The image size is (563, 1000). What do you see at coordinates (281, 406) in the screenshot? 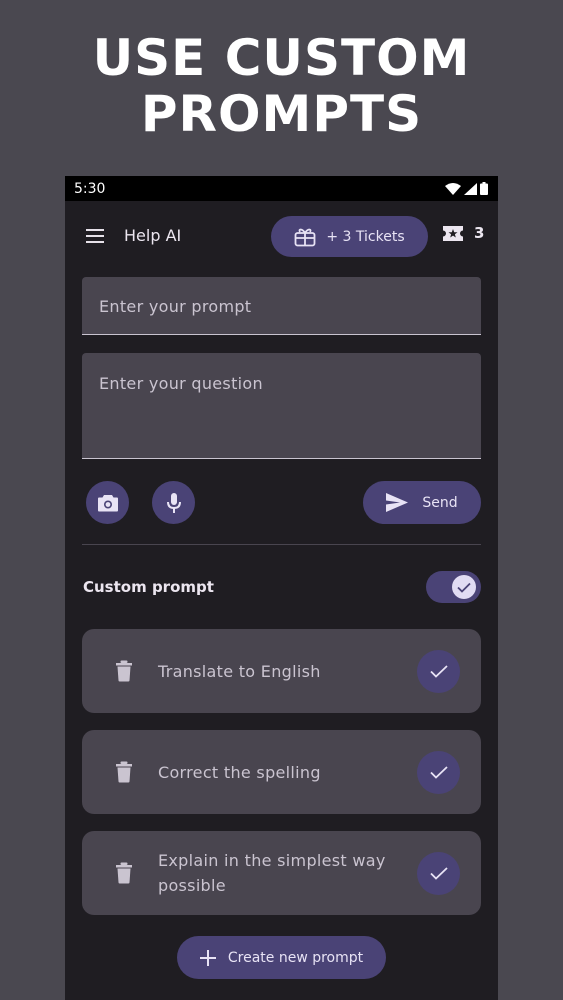
I see `question-input: Enter your question` at bounding box center [281, 406].